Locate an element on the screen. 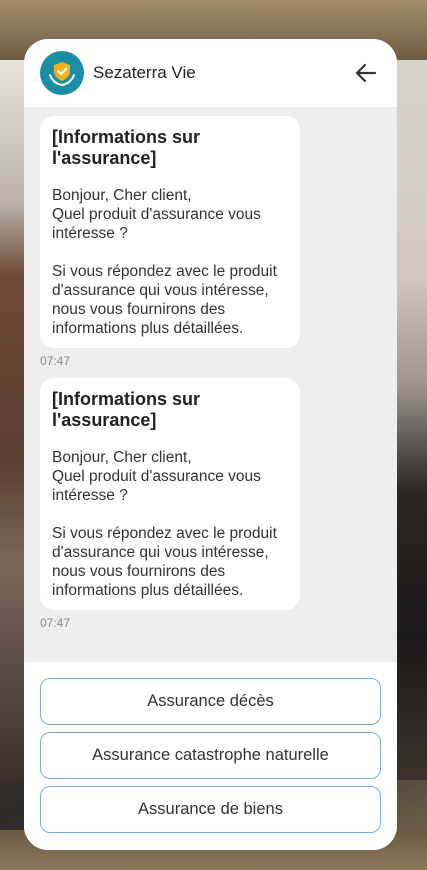  app-title: Sezaterra Vie is located at coordinates (144, 72).